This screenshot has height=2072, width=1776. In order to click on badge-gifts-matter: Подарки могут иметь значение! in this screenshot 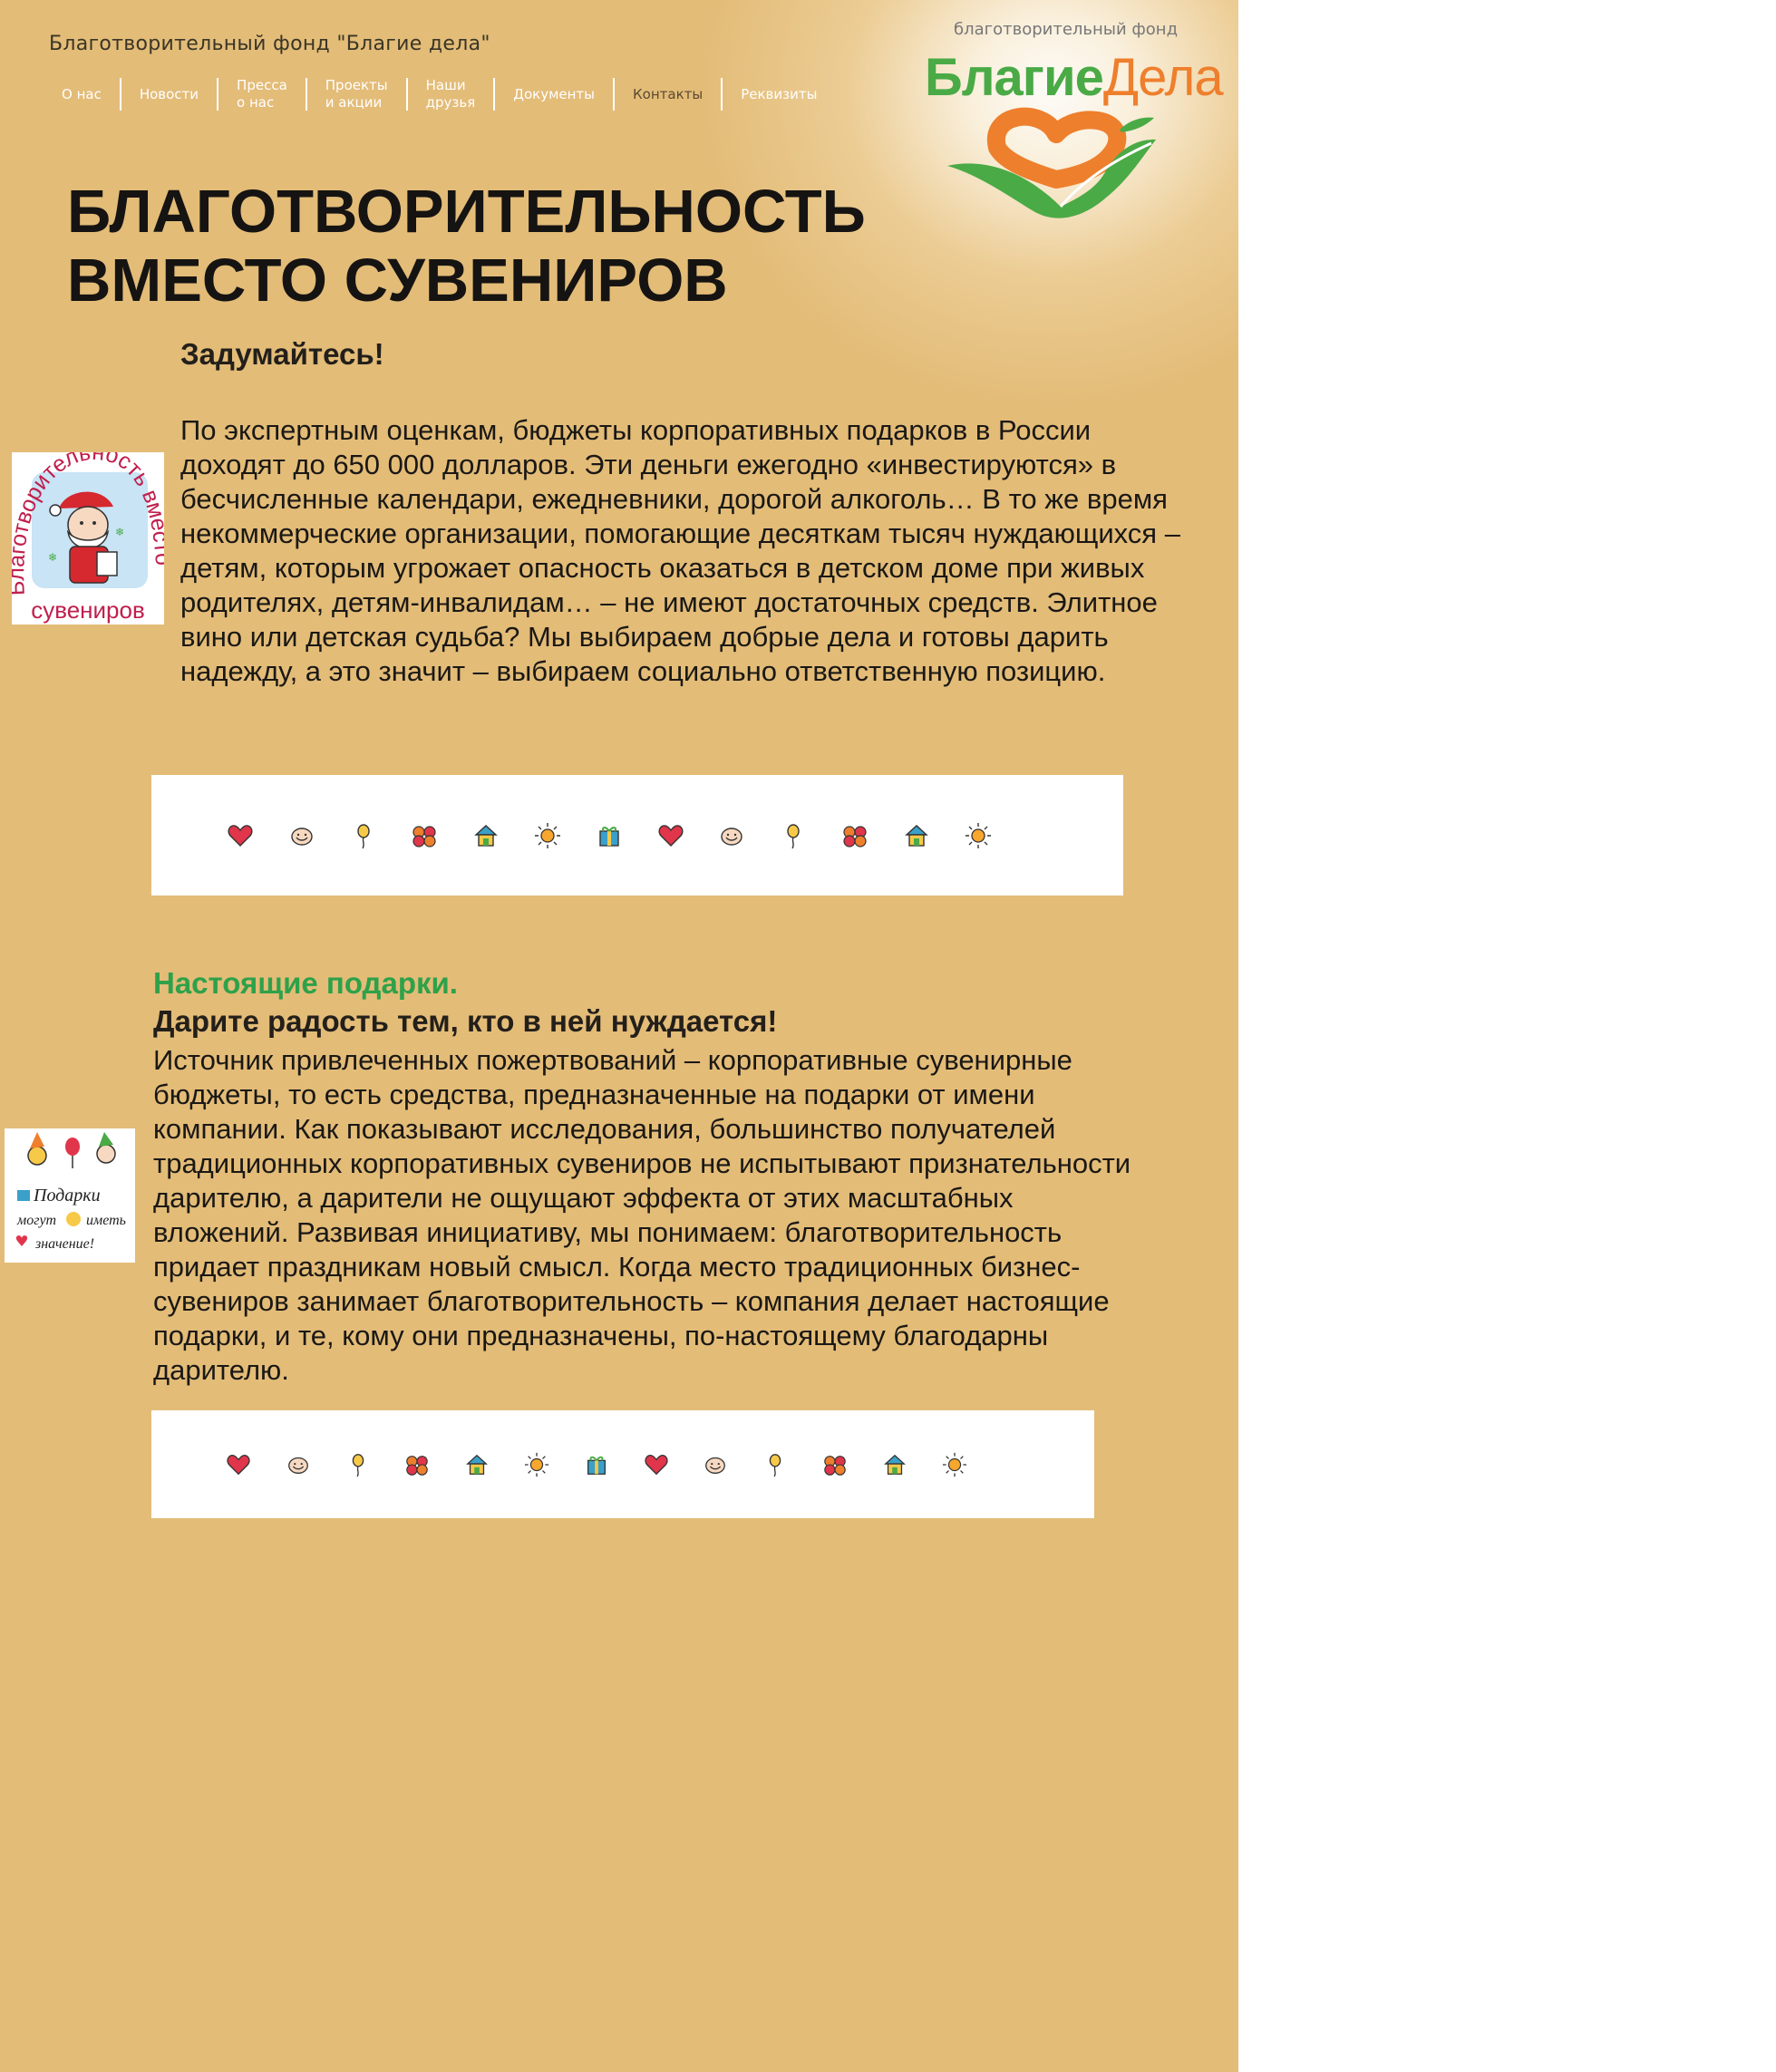, I will do `click(70, 1195)`.